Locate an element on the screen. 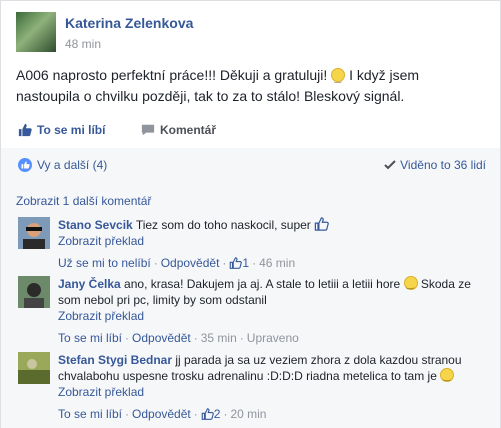 This screenshot has width=501, height=428. checkmark-icon is located at coordinates (390, 165).